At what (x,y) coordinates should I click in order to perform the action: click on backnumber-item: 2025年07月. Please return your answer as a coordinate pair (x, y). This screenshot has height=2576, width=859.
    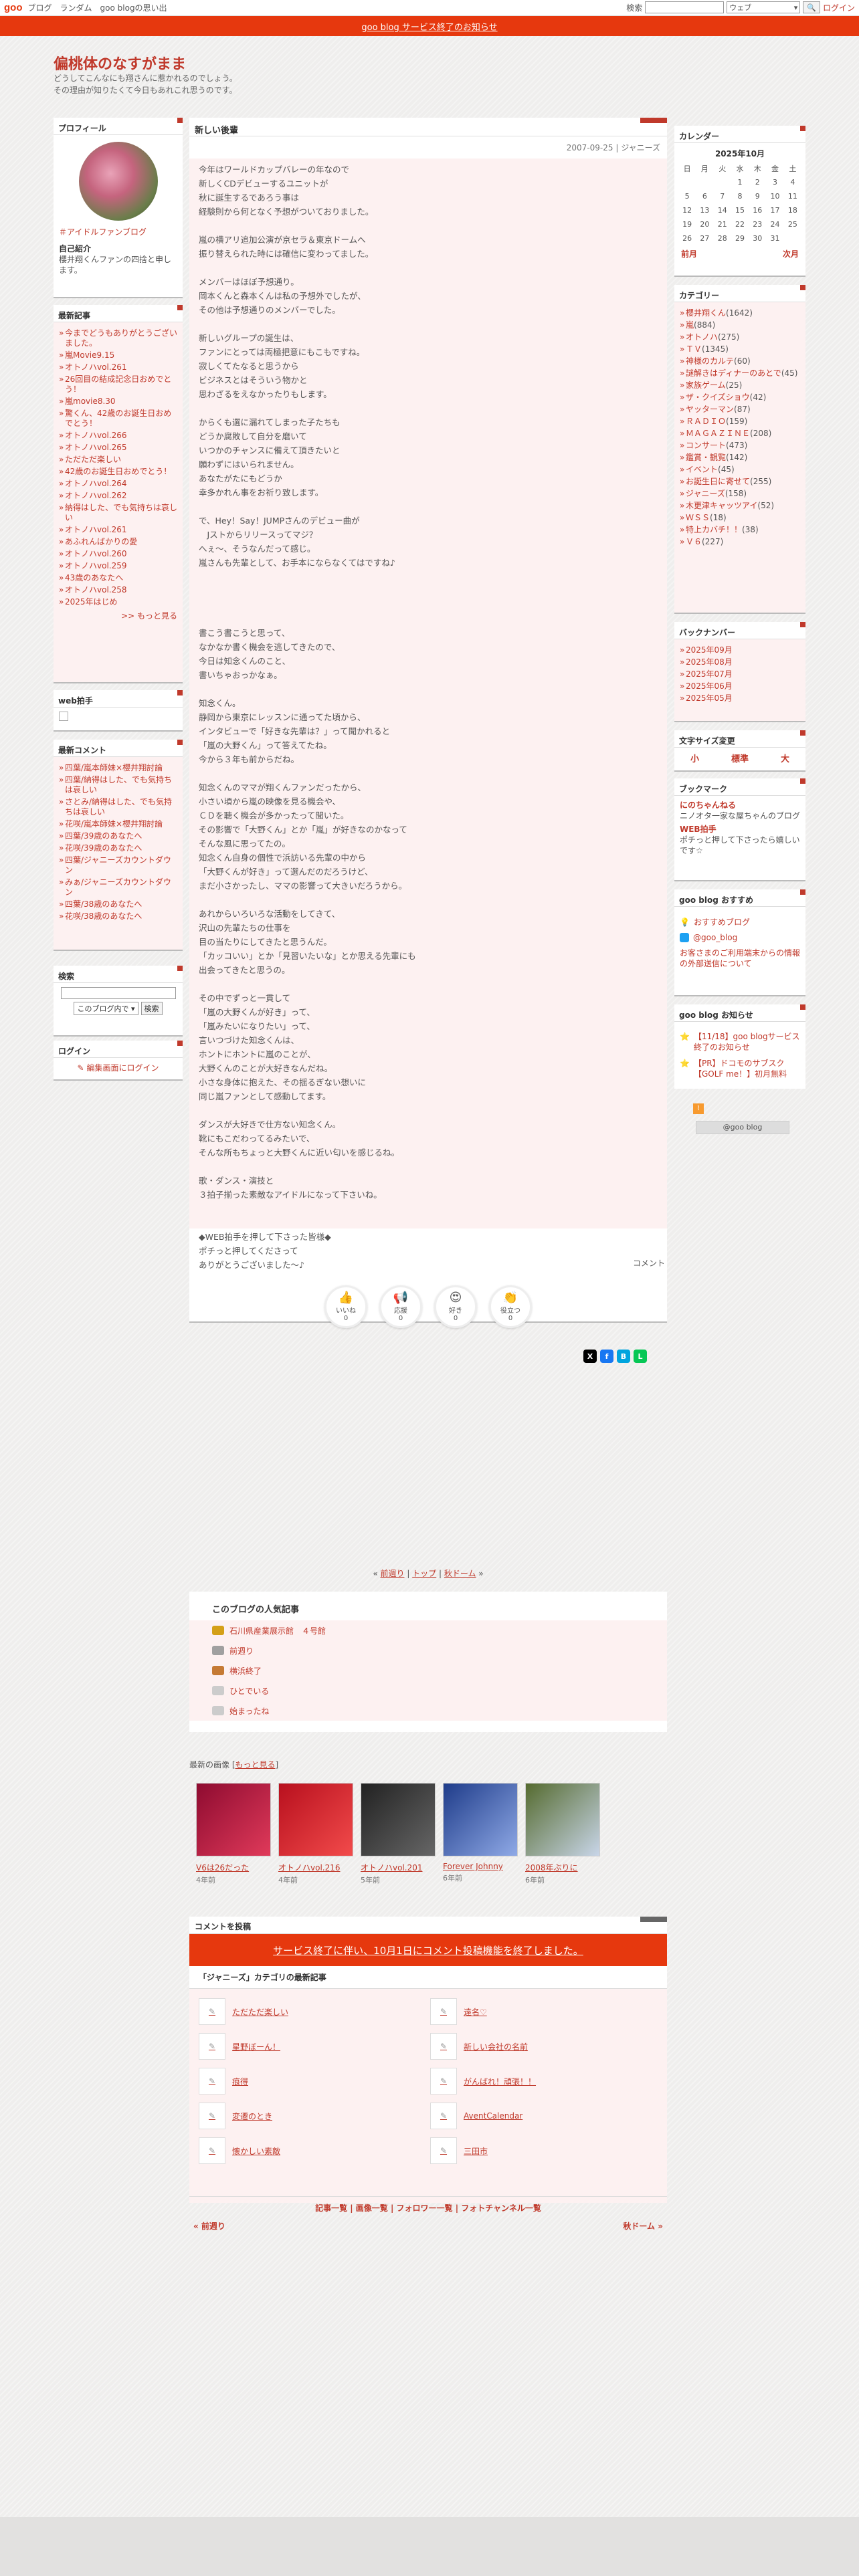
    Looking at the image, I should click on (740, 674).